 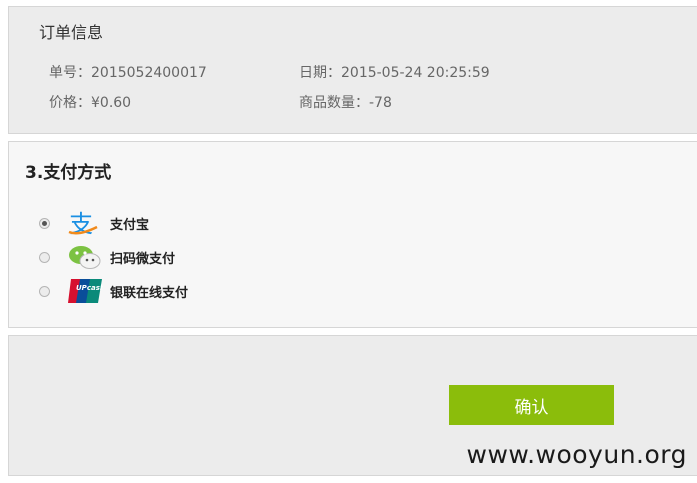 What do you see at coordinates (68, 173) in the screenshot?
I see `payment-method-title: 3.支付方式` at bounding box center [68, 173].